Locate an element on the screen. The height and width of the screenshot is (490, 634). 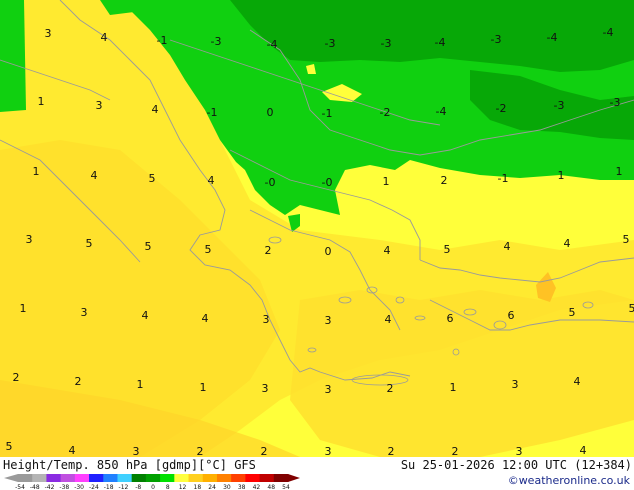
scale-tick: -48 is located at coordinates (35, 487).